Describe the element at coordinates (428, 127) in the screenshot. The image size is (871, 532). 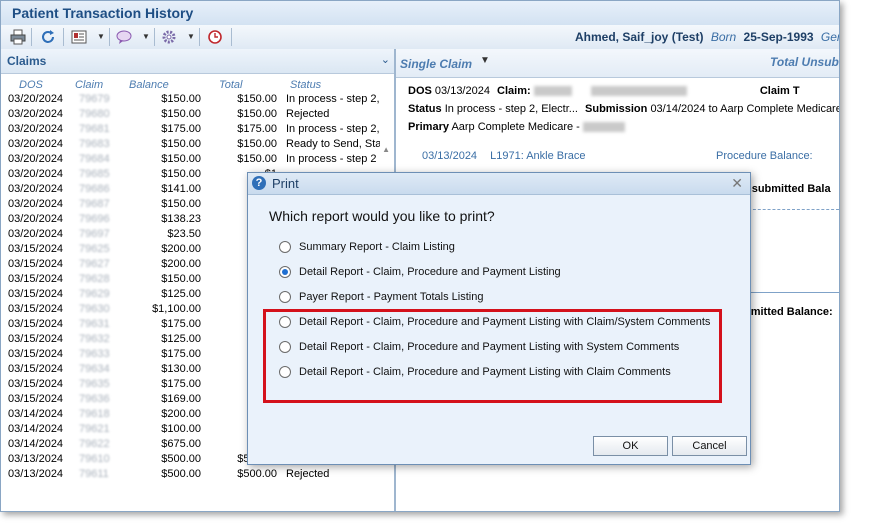
I see `primary-label: Primary` at that location.